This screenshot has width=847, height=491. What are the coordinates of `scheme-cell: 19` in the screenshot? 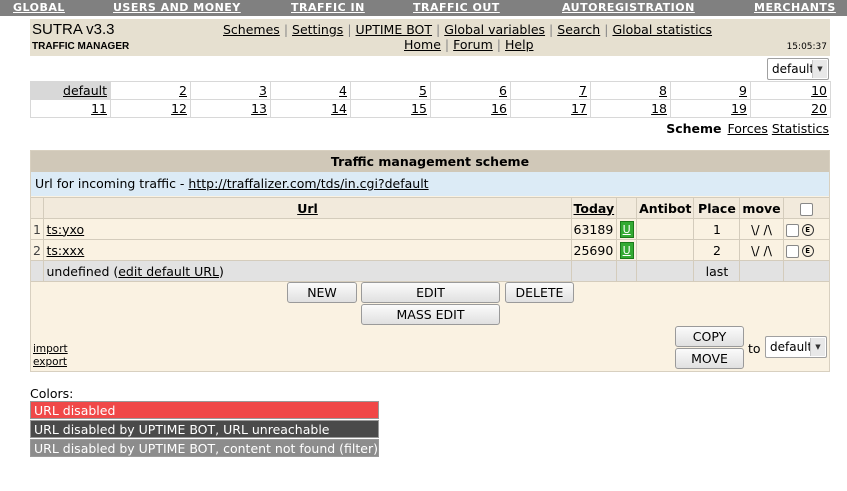 It's located at (710, 108).